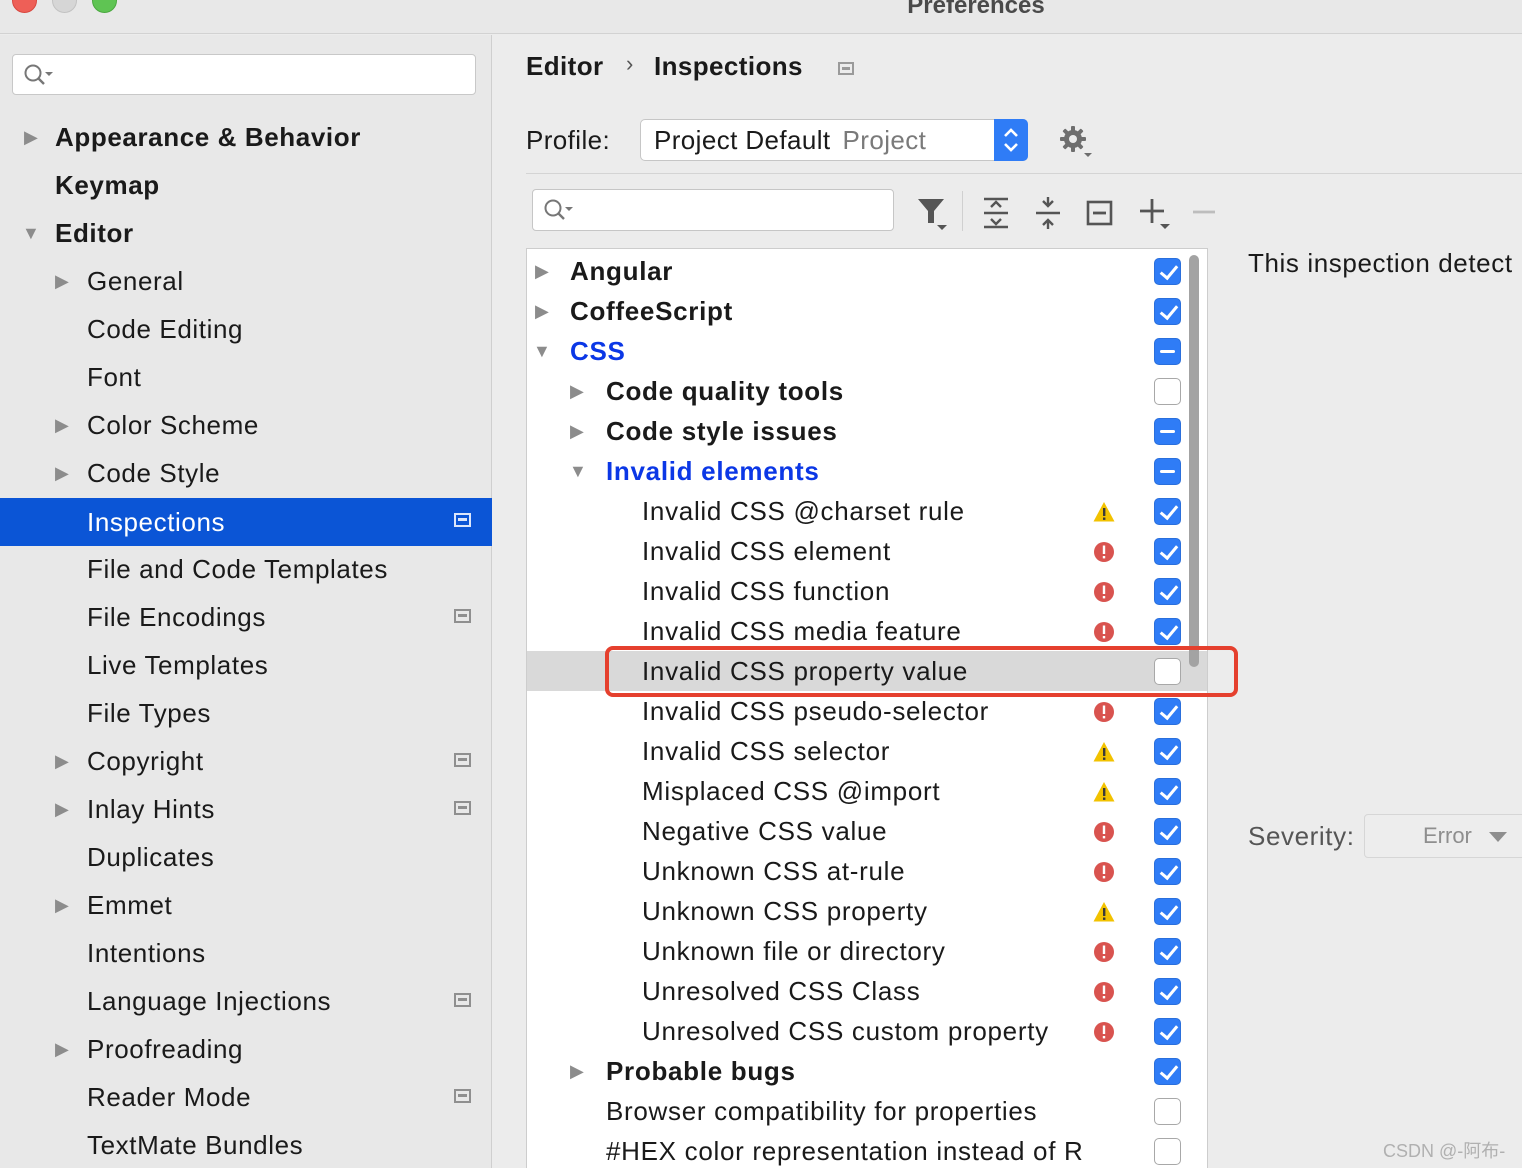  Describe the element at coordinates (246, 905) in the screenshot. I see `sidebar-item-emmet: ▶ Emmet` at that location.